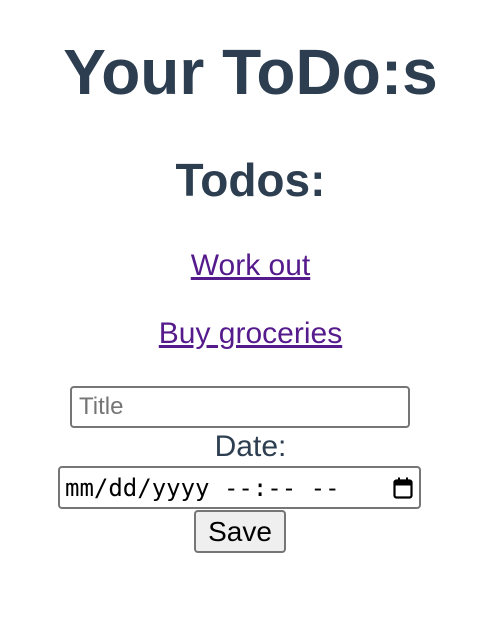 The width and height of the screenshot is (501, 620). What do you see at coordinates (250, 446) in the screenshot?
I see `date-label: Date:` at bounding box center [250, 446].